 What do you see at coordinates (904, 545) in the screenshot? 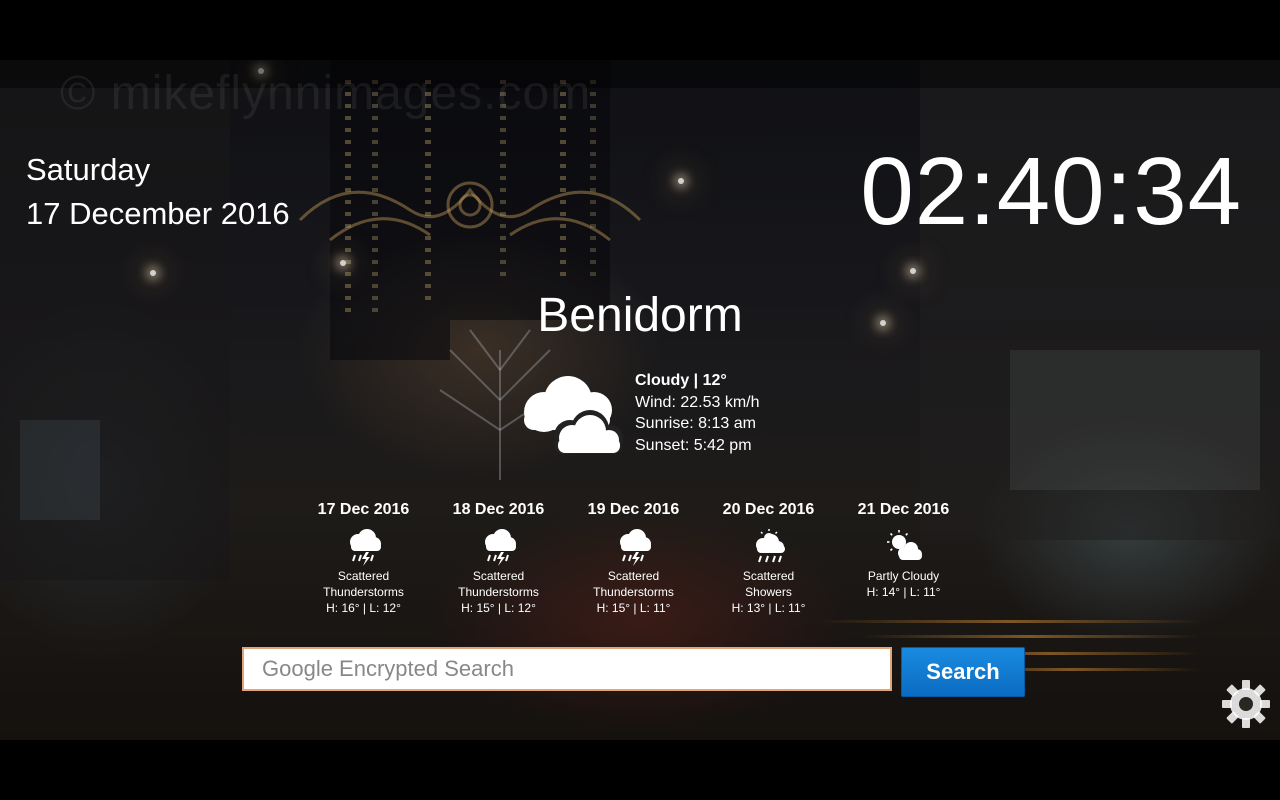
I see `partly-cloudy-icon` at bounding box center [904, 545].